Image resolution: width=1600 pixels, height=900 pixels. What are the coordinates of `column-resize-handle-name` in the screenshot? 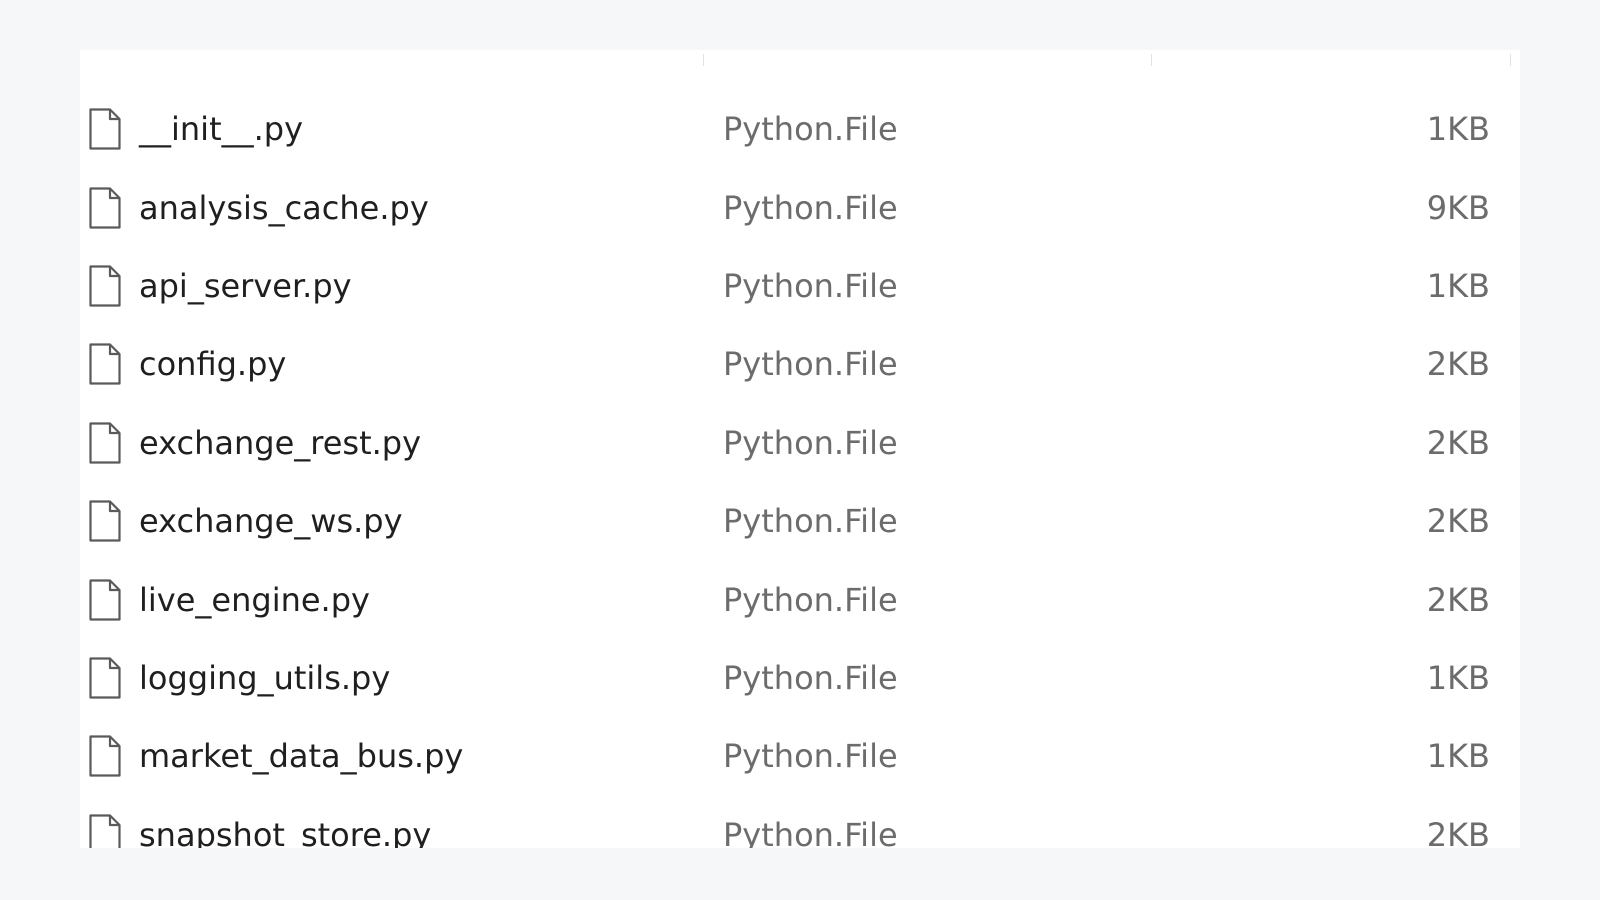 It's located at (703, 60).